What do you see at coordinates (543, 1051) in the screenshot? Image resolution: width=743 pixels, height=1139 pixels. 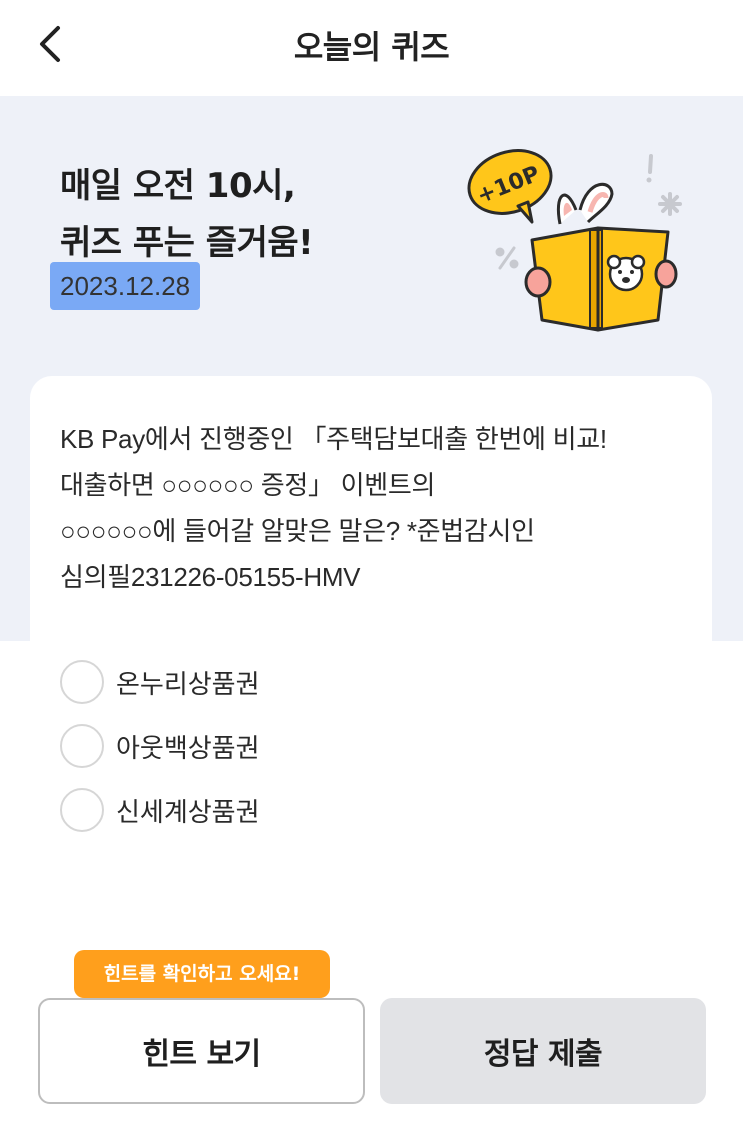 I see `submit-answer-button: 정답 제출` at bounding box center [543, 1051].